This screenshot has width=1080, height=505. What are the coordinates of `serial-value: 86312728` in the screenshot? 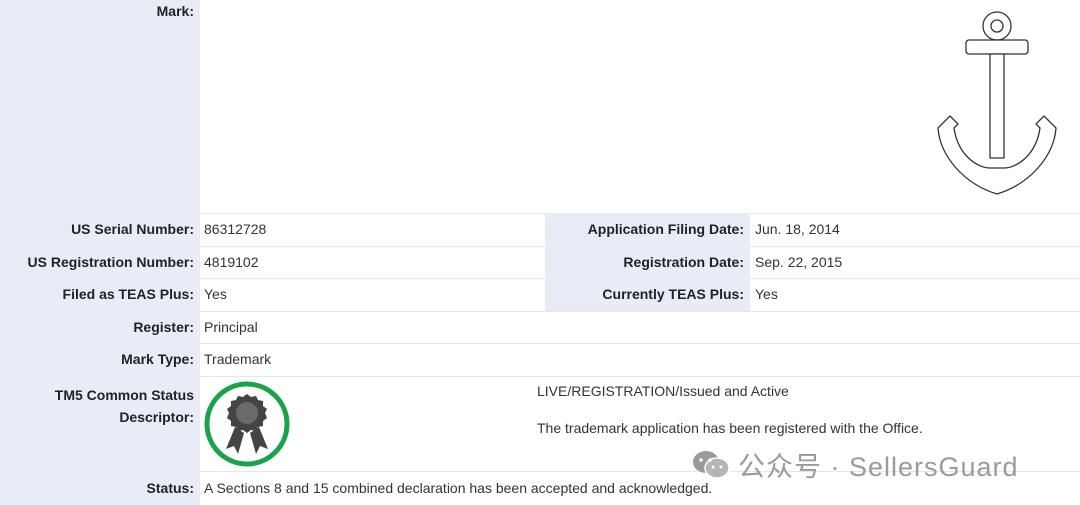 It's located at (235, 229).